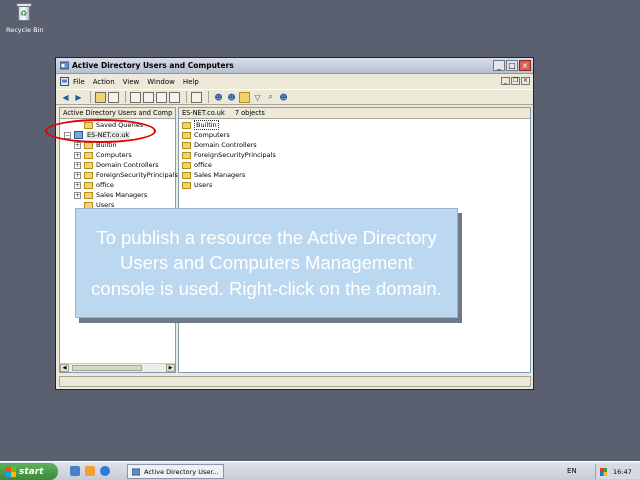 Image resolution: width=640 pixels, height=480 pixels. What do you see at coordinates (525, 65) in the screenshot?
I see `close-button: ×` at bounding box center [525, 65].